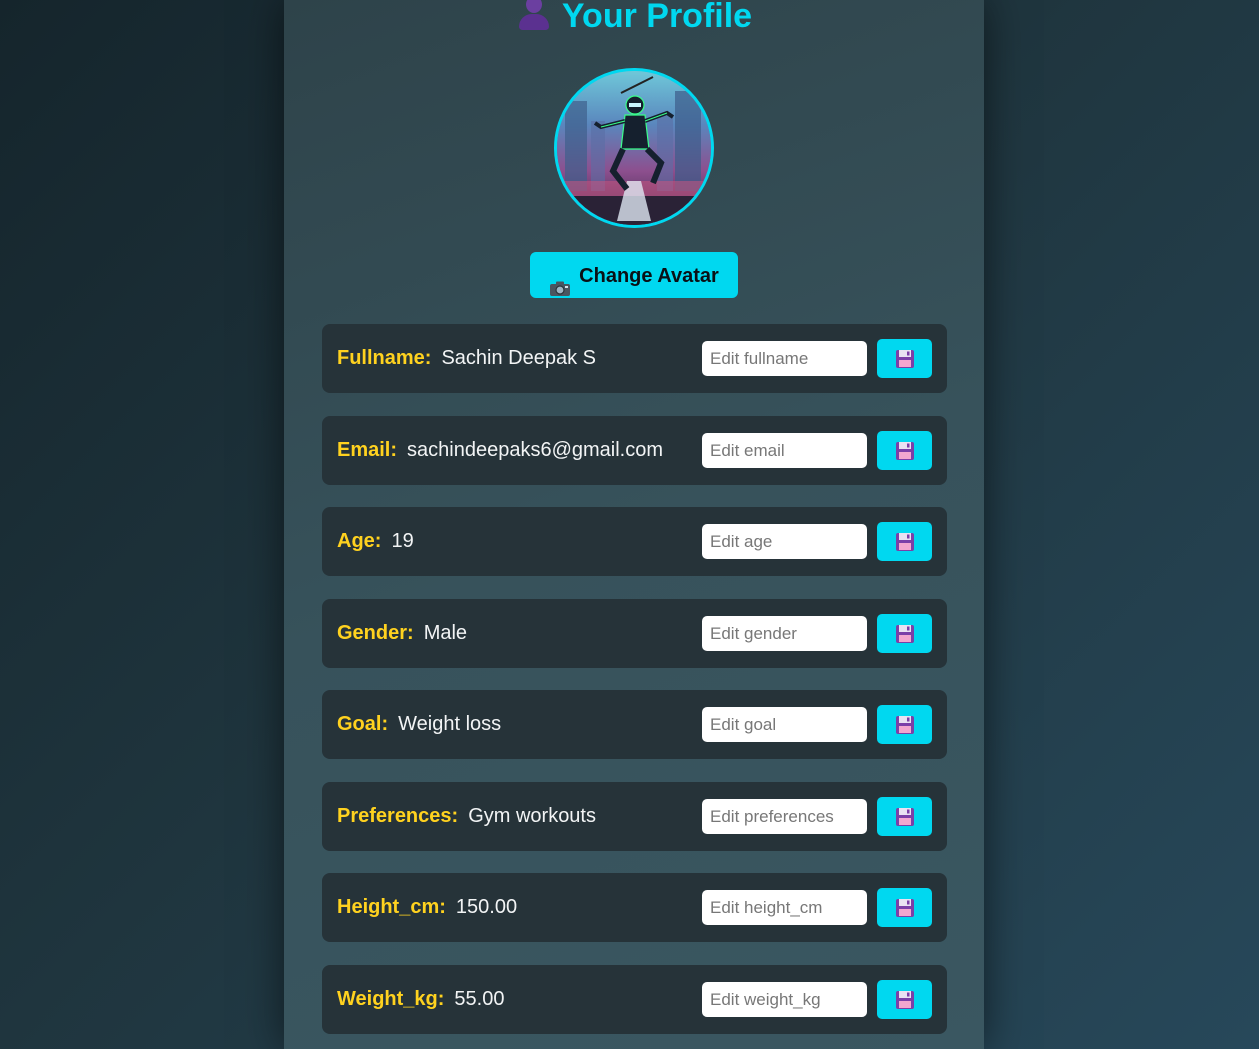 The image size is (1259, 1049). What do you see at coordinates (450, 724) in the screenshot?
I see `field-value-goal: Weight loss` at bounding box center [450, 724].